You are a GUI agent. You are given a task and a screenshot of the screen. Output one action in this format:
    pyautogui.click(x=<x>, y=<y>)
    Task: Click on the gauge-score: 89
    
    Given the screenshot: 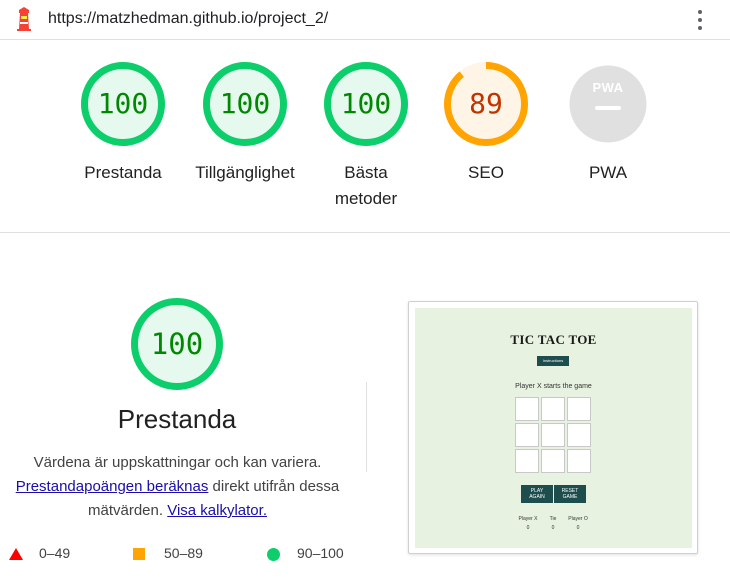 What is the action you would take?
    pyautogui.click(x=486, y=103)
    